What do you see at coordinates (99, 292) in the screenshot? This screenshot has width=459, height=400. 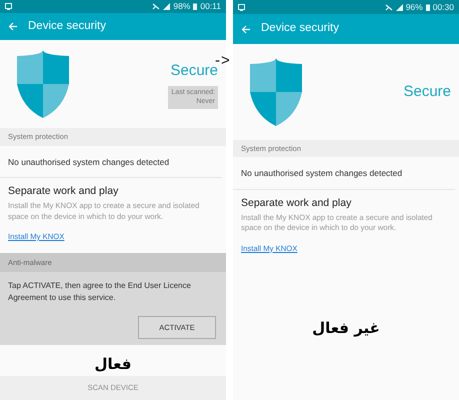 I see `instruction-text: Tap ACTIVATE, then agree to the End User Licence Agreement to use this service.` at bounding box center [99, 292].